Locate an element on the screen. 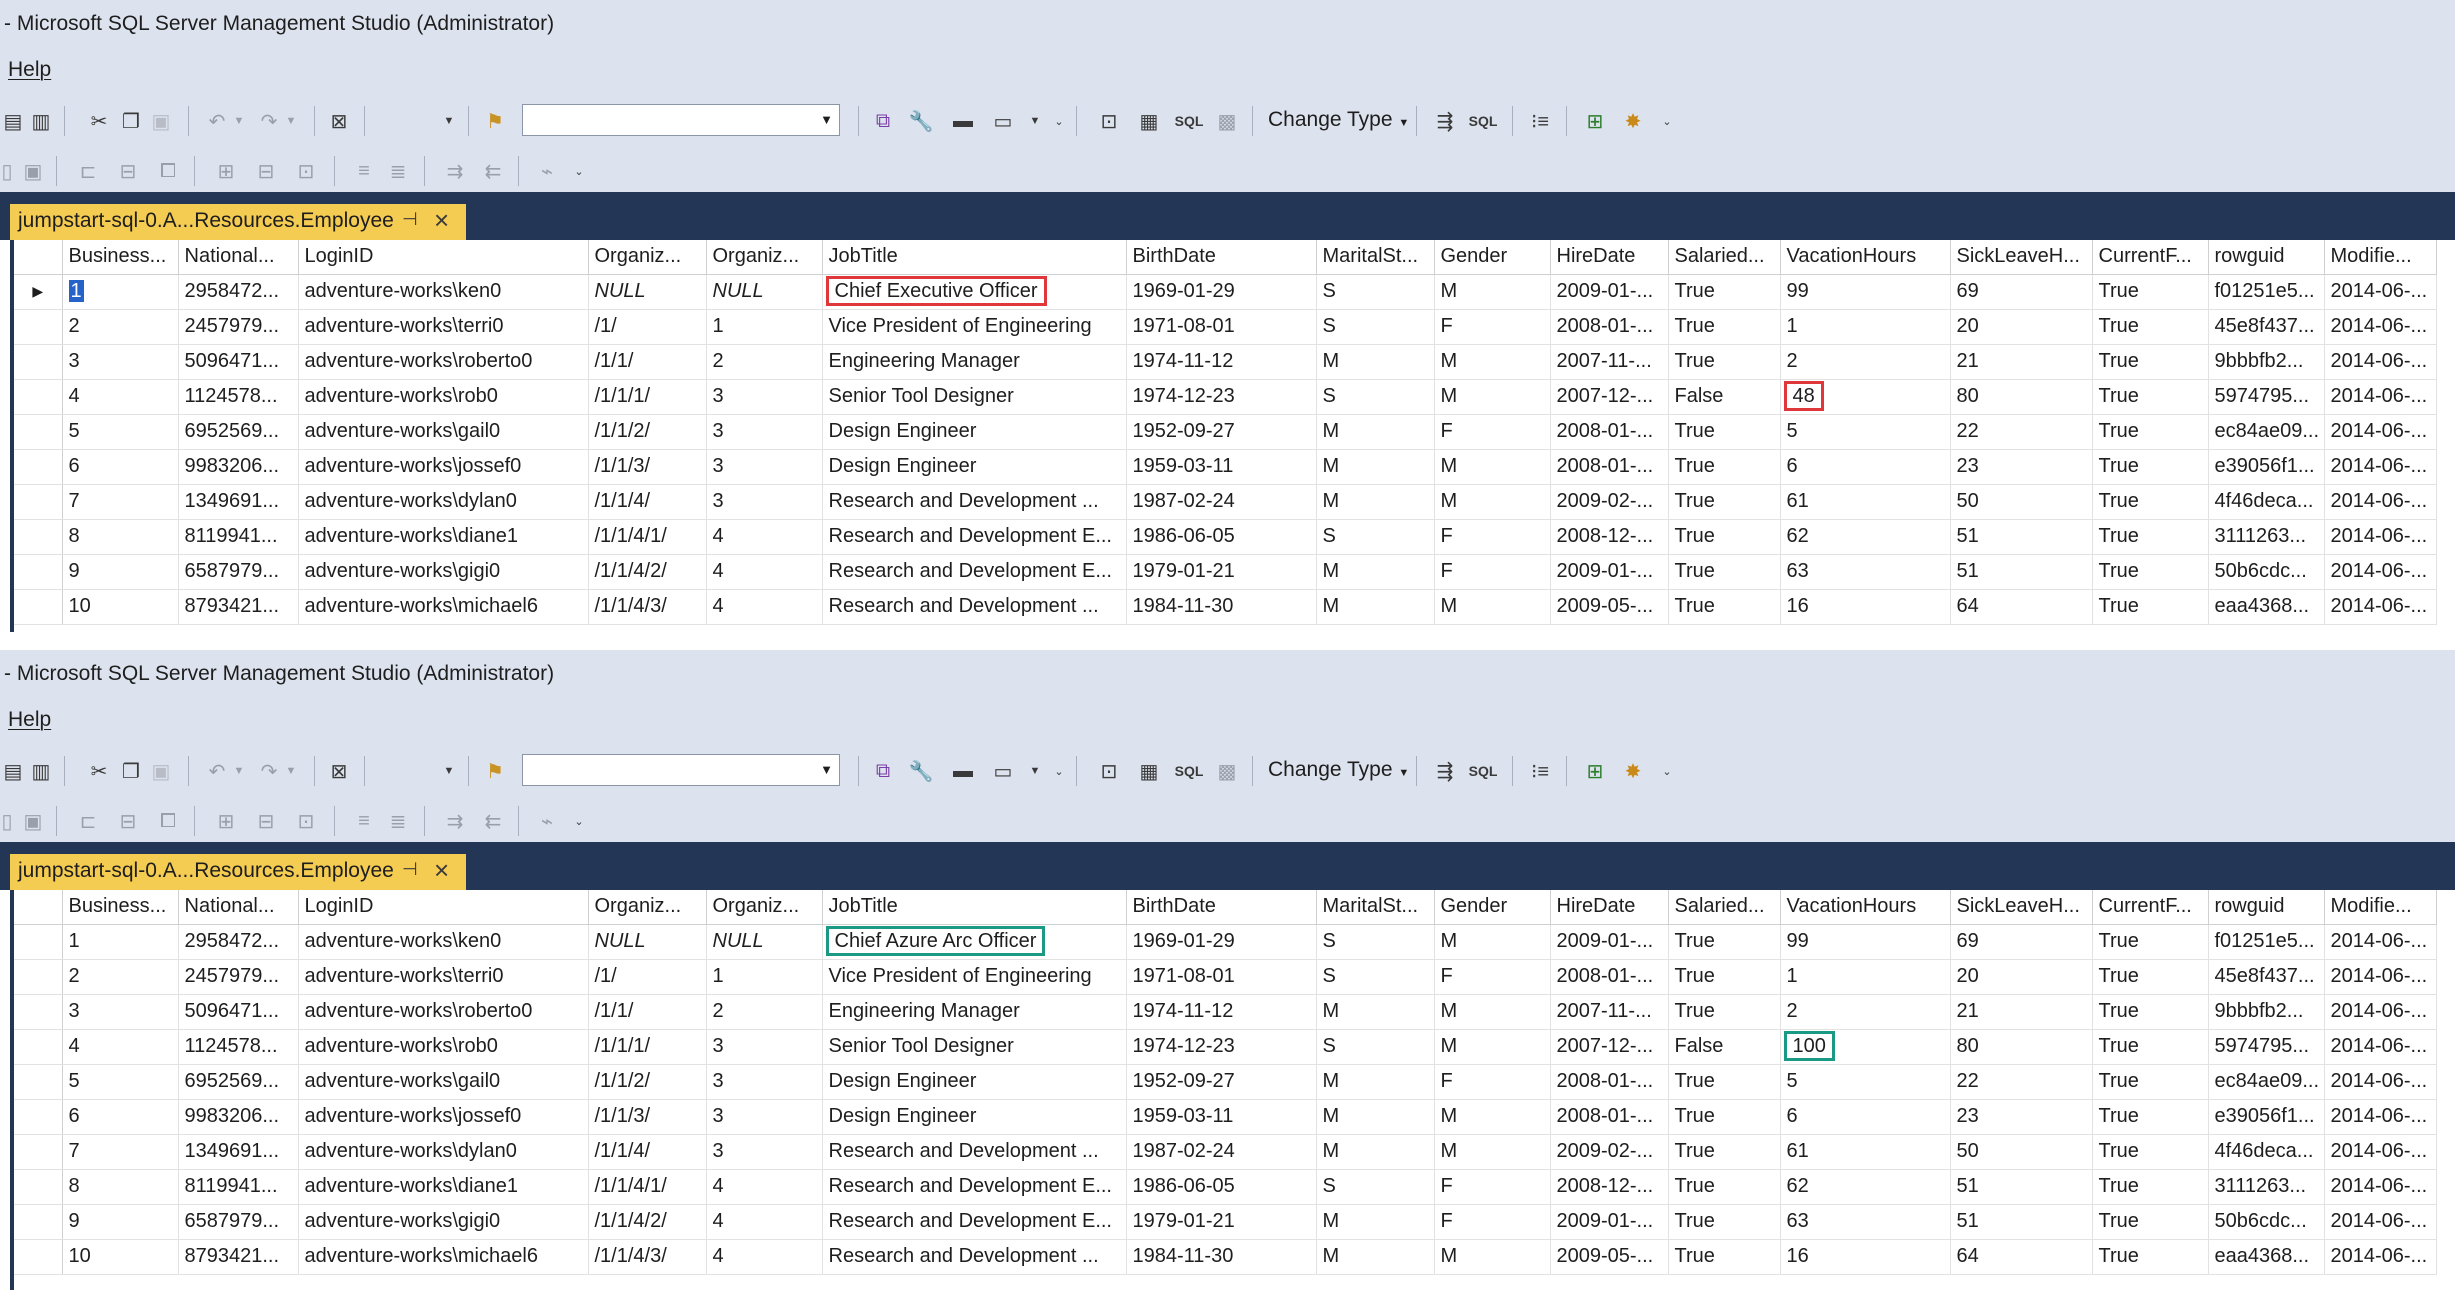  make-same-size-icon: ⊡ is located at coordinates (306, 171).